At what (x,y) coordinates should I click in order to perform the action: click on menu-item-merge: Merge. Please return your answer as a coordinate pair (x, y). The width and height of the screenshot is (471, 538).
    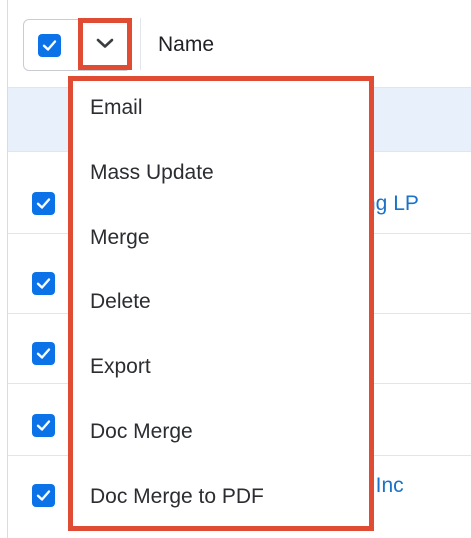
    Looking at the image, I should click on (120, 238).